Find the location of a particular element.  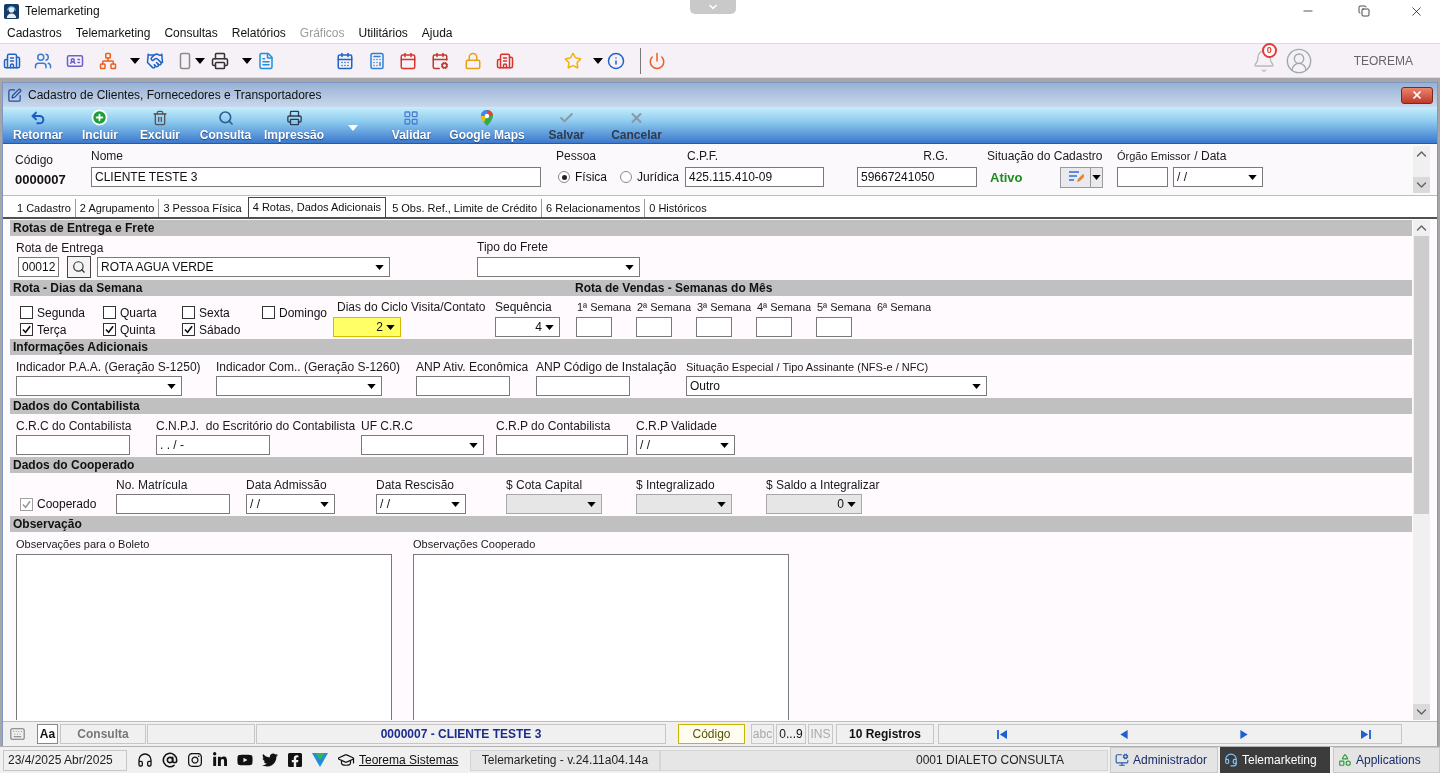

graduation-cap-icon is located at coordinates (346, 760).